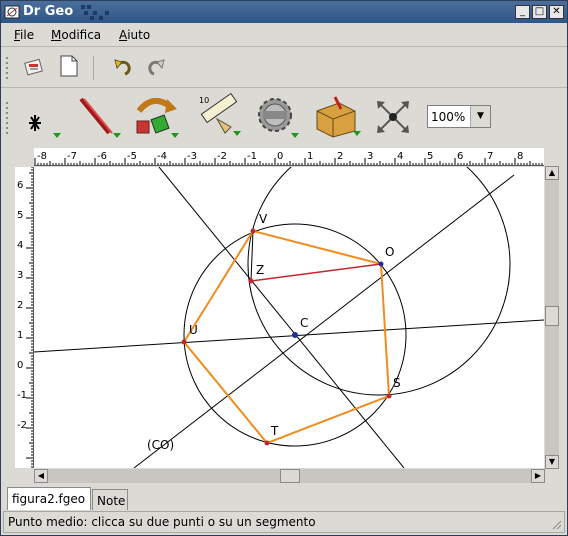  What do you see at coordinates (27, 35) in the screenshot?
I see `menu-file-rest: ile` at bounding box center [27, 35].